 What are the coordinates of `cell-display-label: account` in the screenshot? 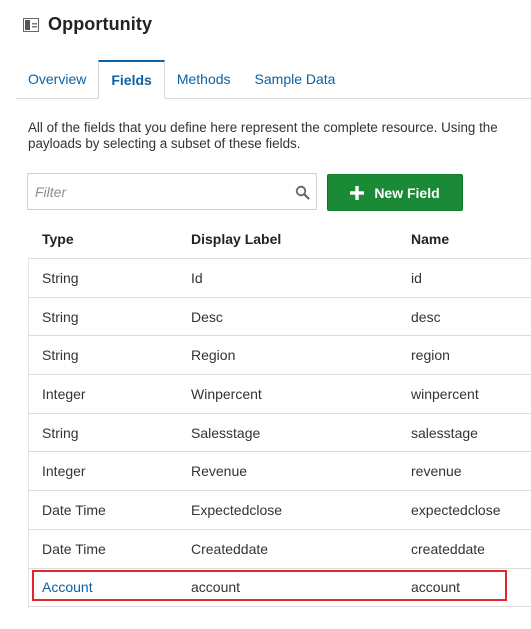 It's located at (216, 587).